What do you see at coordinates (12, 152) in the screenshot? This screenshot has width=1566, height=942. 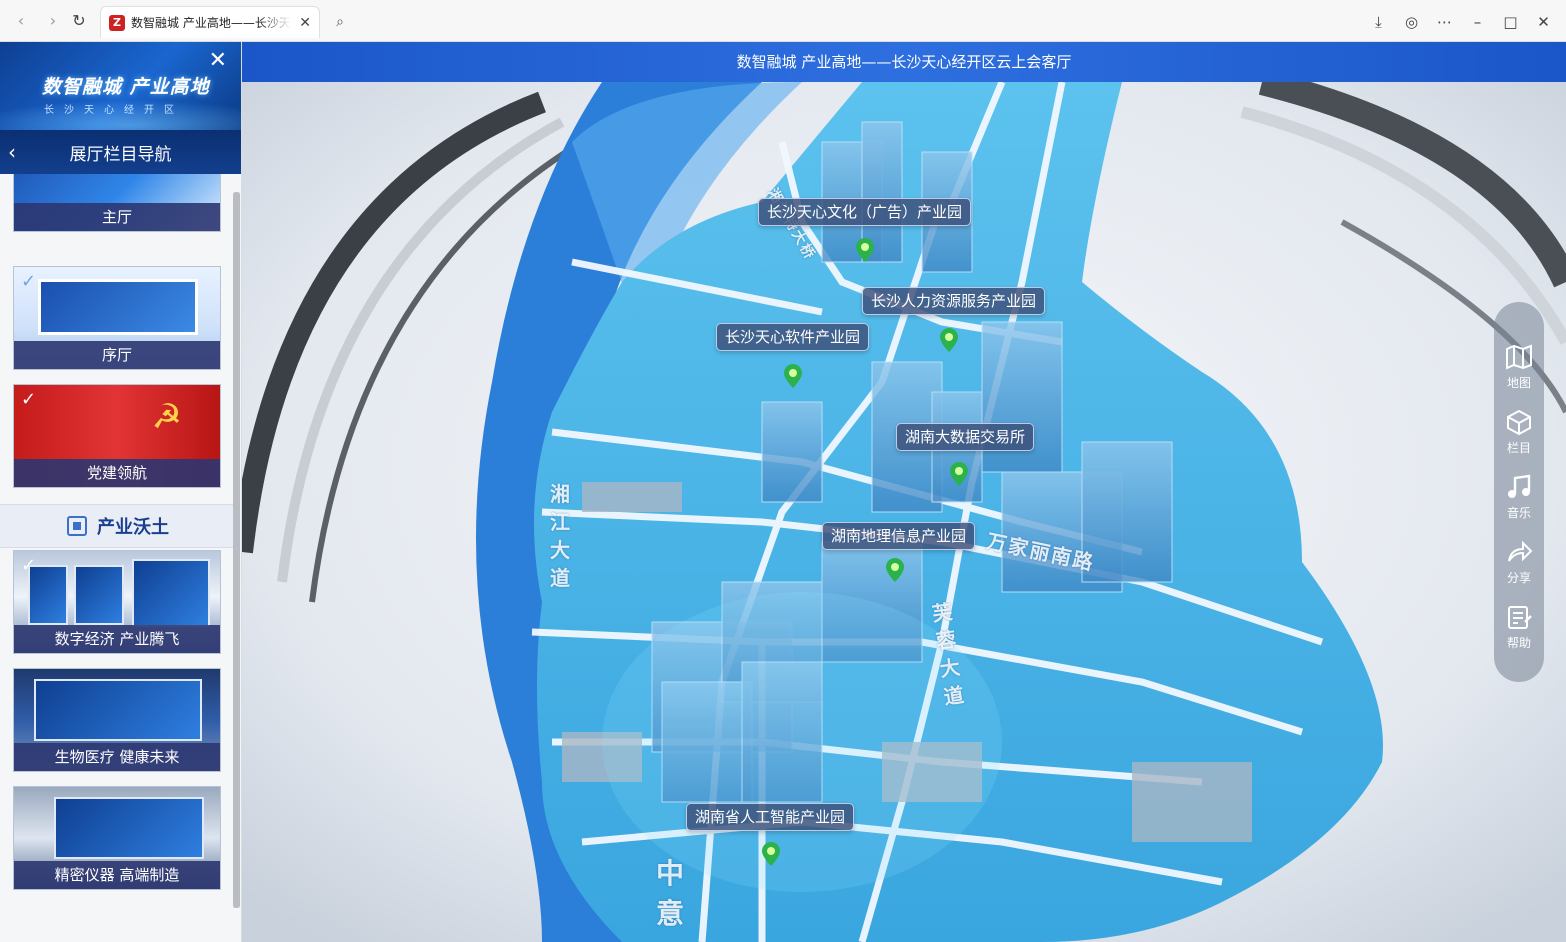 I see `chevron-left-icon: ‹` at bounding box center [12, 152].